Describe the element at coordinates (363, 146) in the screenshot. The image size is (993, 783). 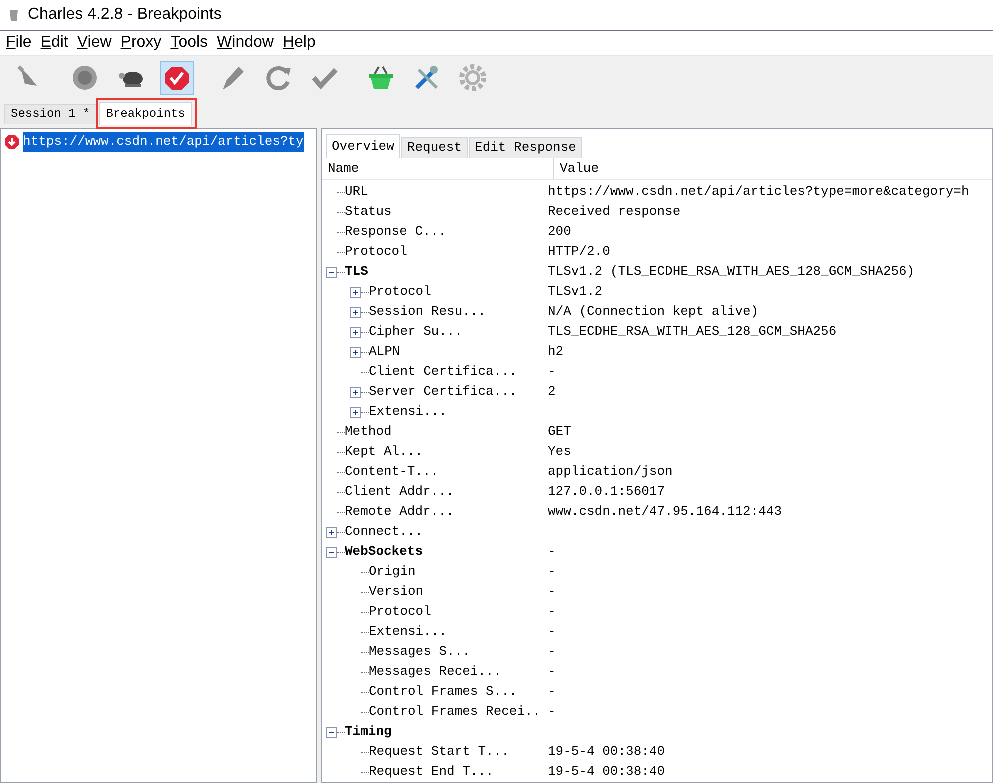
I see `detail-tab: Overview` at that location.